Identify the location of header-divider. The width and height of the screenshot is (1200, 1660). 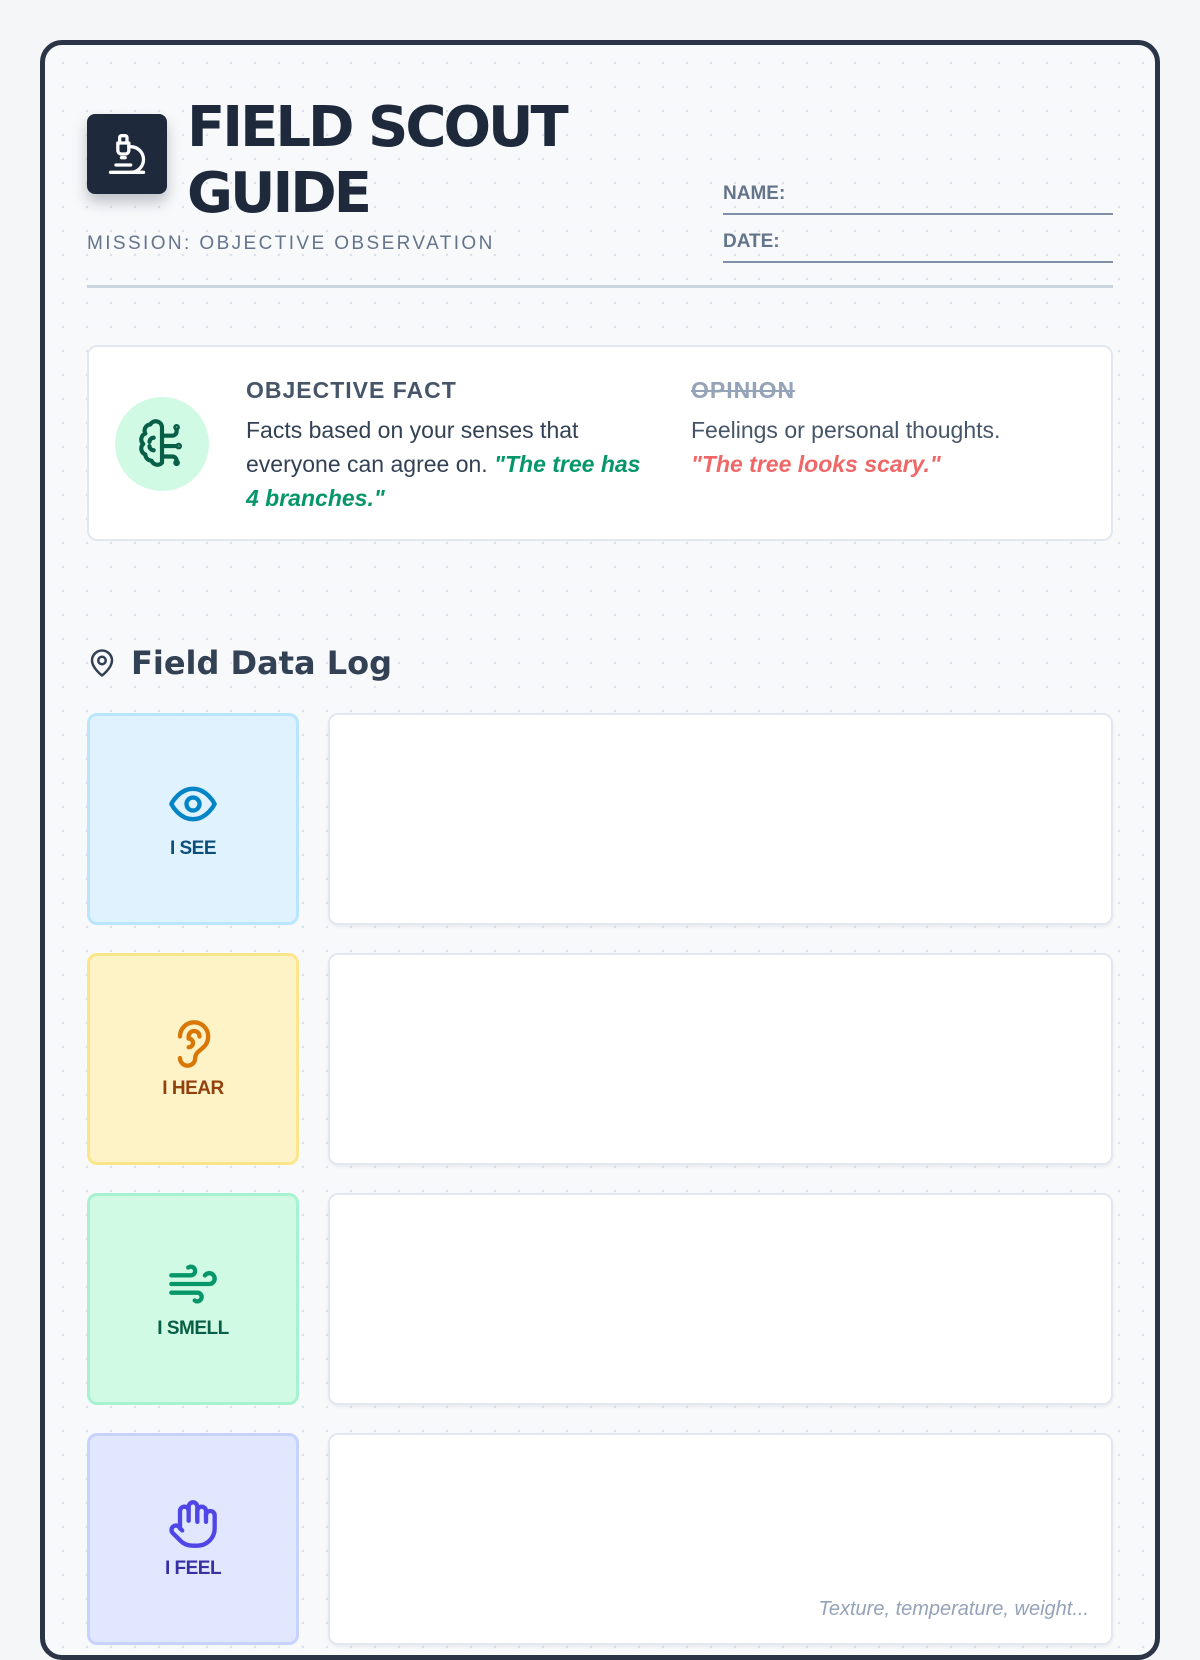
(600, 286).